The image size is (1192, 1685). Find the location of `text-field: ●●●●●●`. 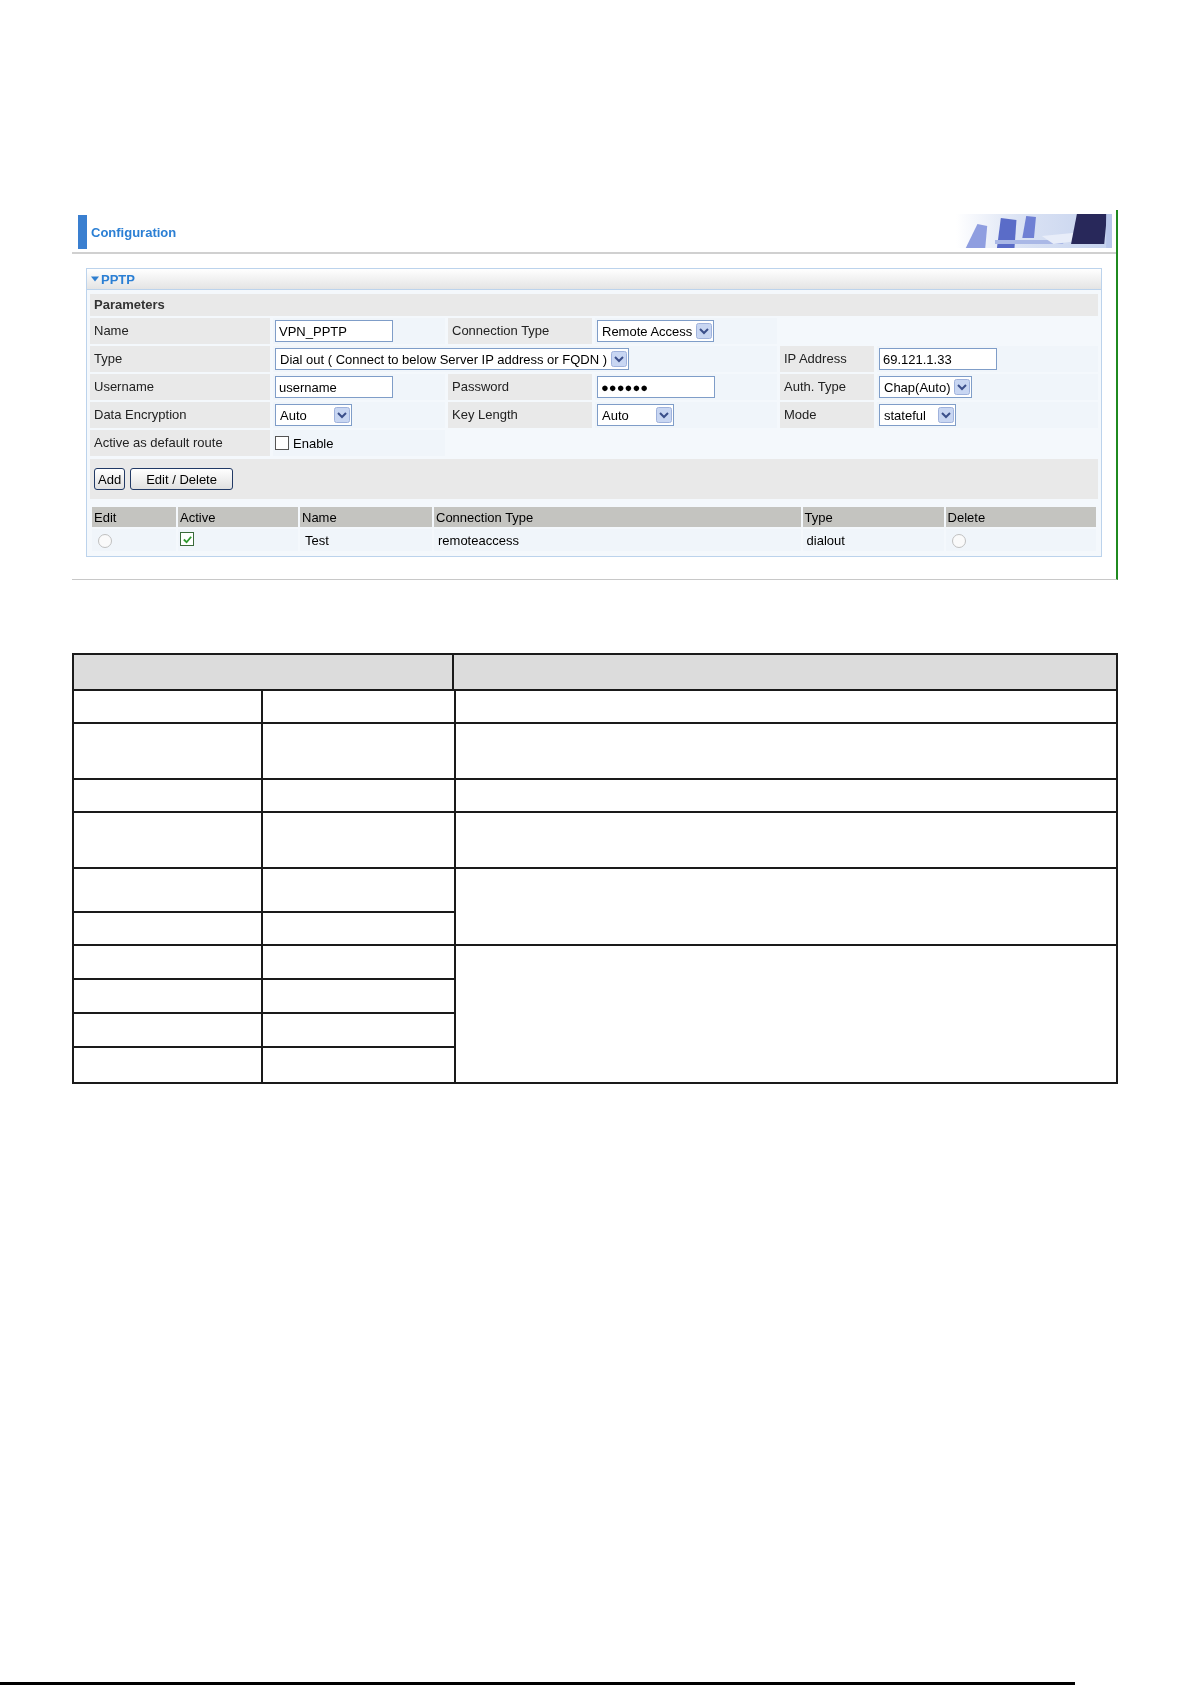

text-field: ●●●●●● is located at coordinates (656, 387).